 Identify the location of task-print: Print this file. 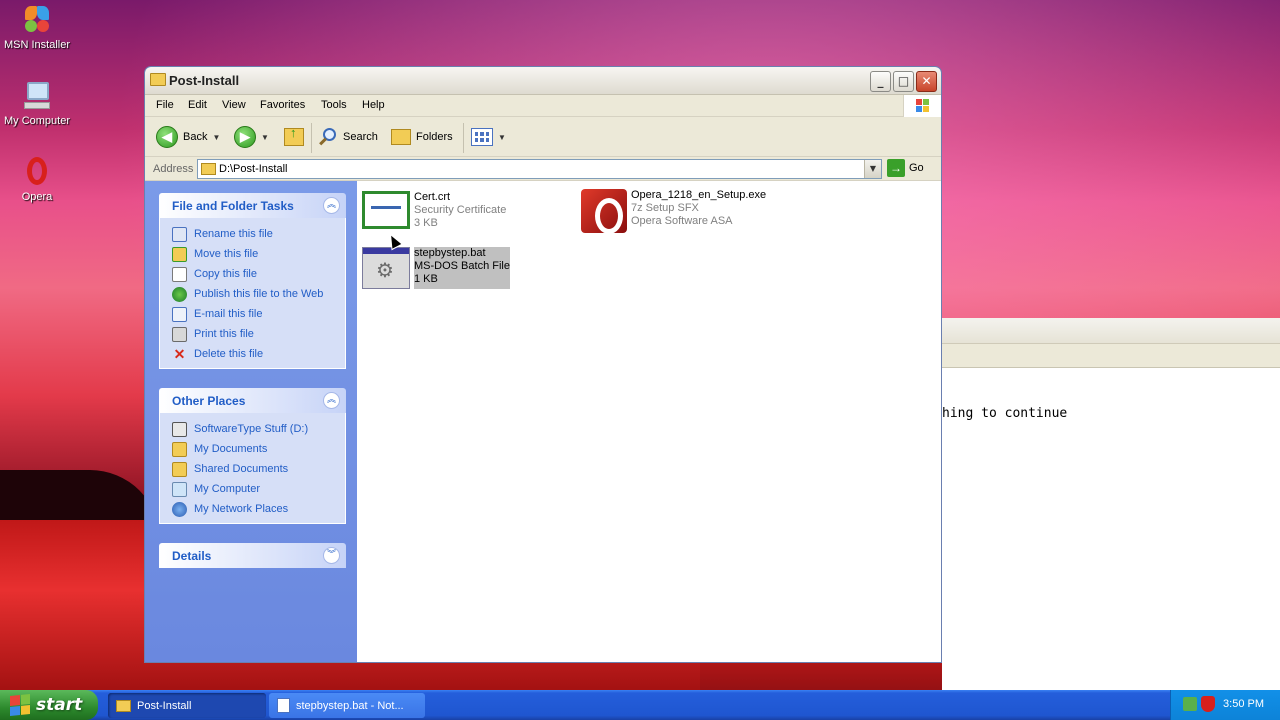
(252, 334).